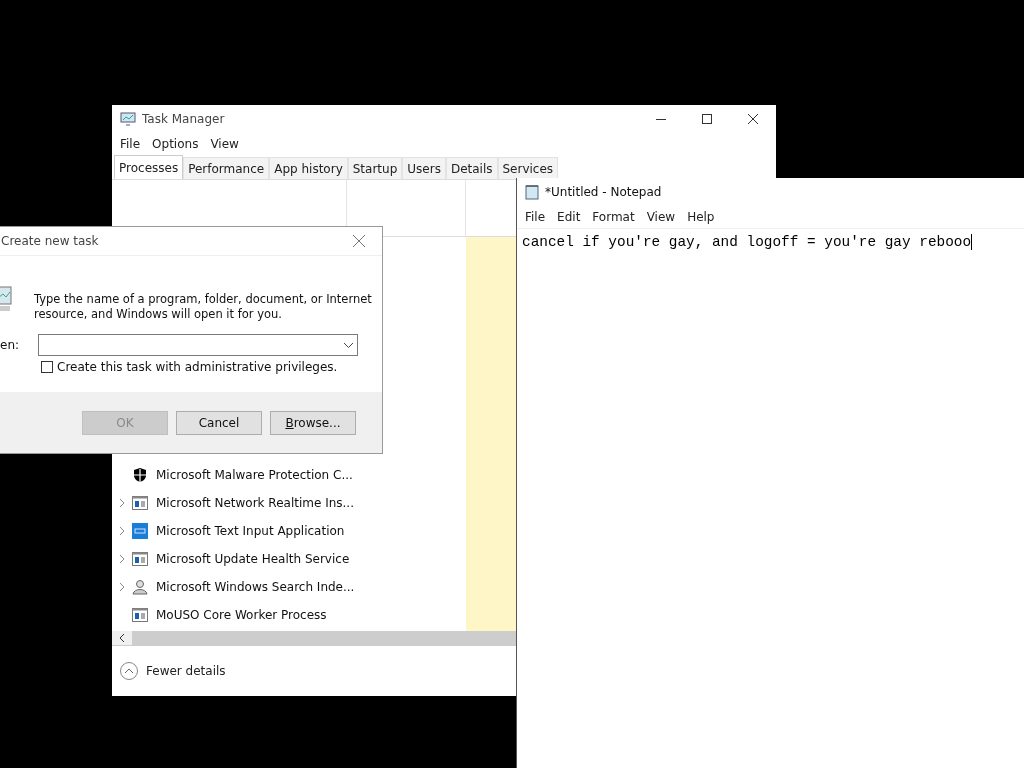 The height and width of the screenshot is (768, 1024). I want to click on process-name: Microsoft Update Health Service, so click(253, 559).